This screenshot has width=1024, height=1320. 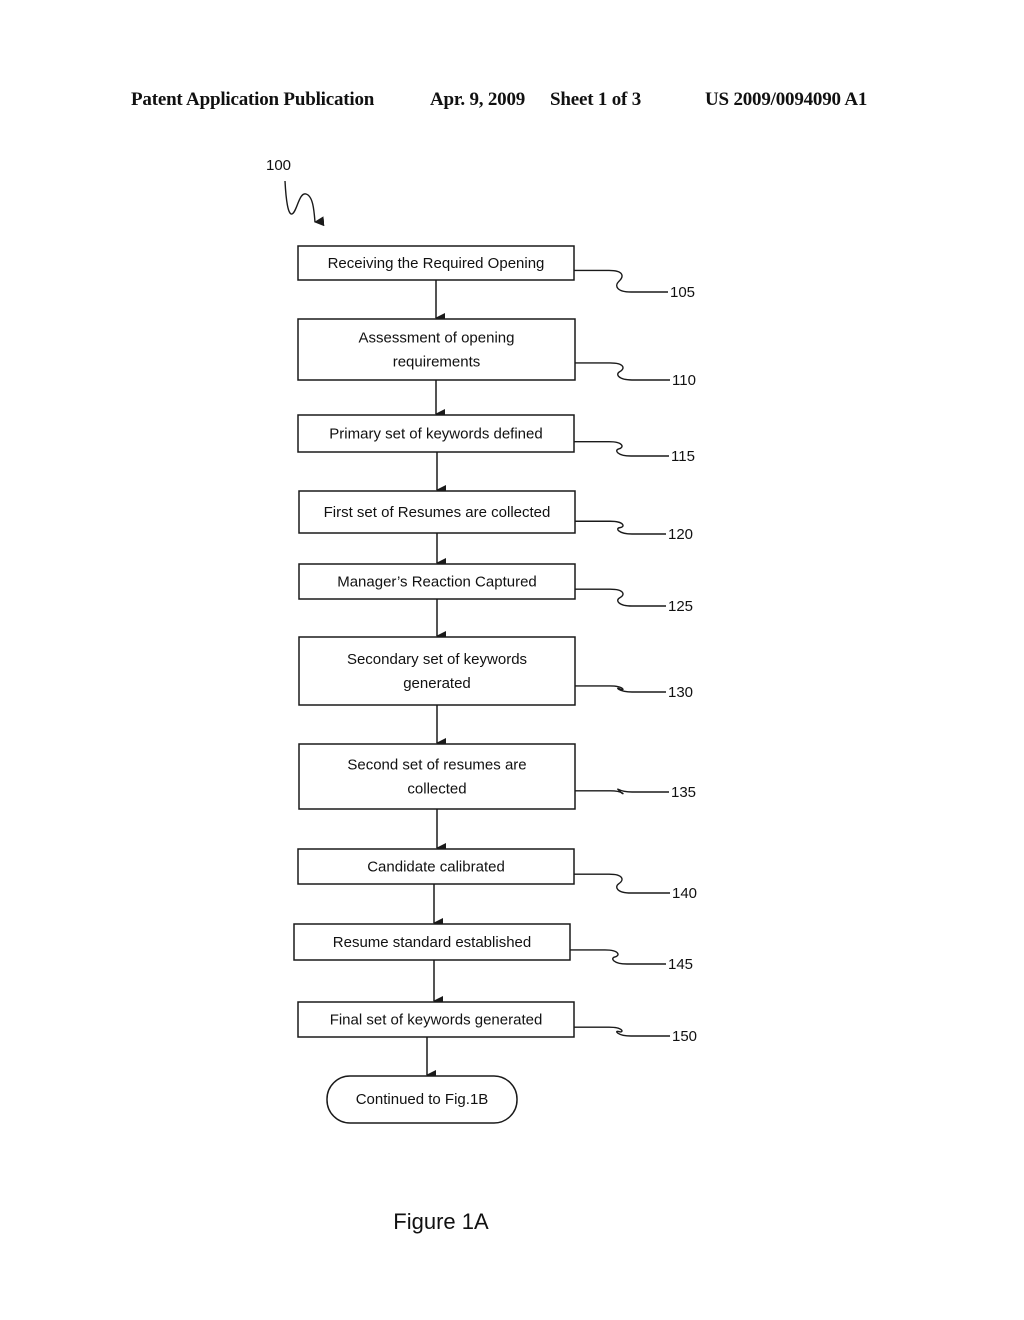 What do you see at coordinates (435, 434) in the screenshot?
I see `step-label: Primary set of keywords defined` at bounding box center [435, 434].